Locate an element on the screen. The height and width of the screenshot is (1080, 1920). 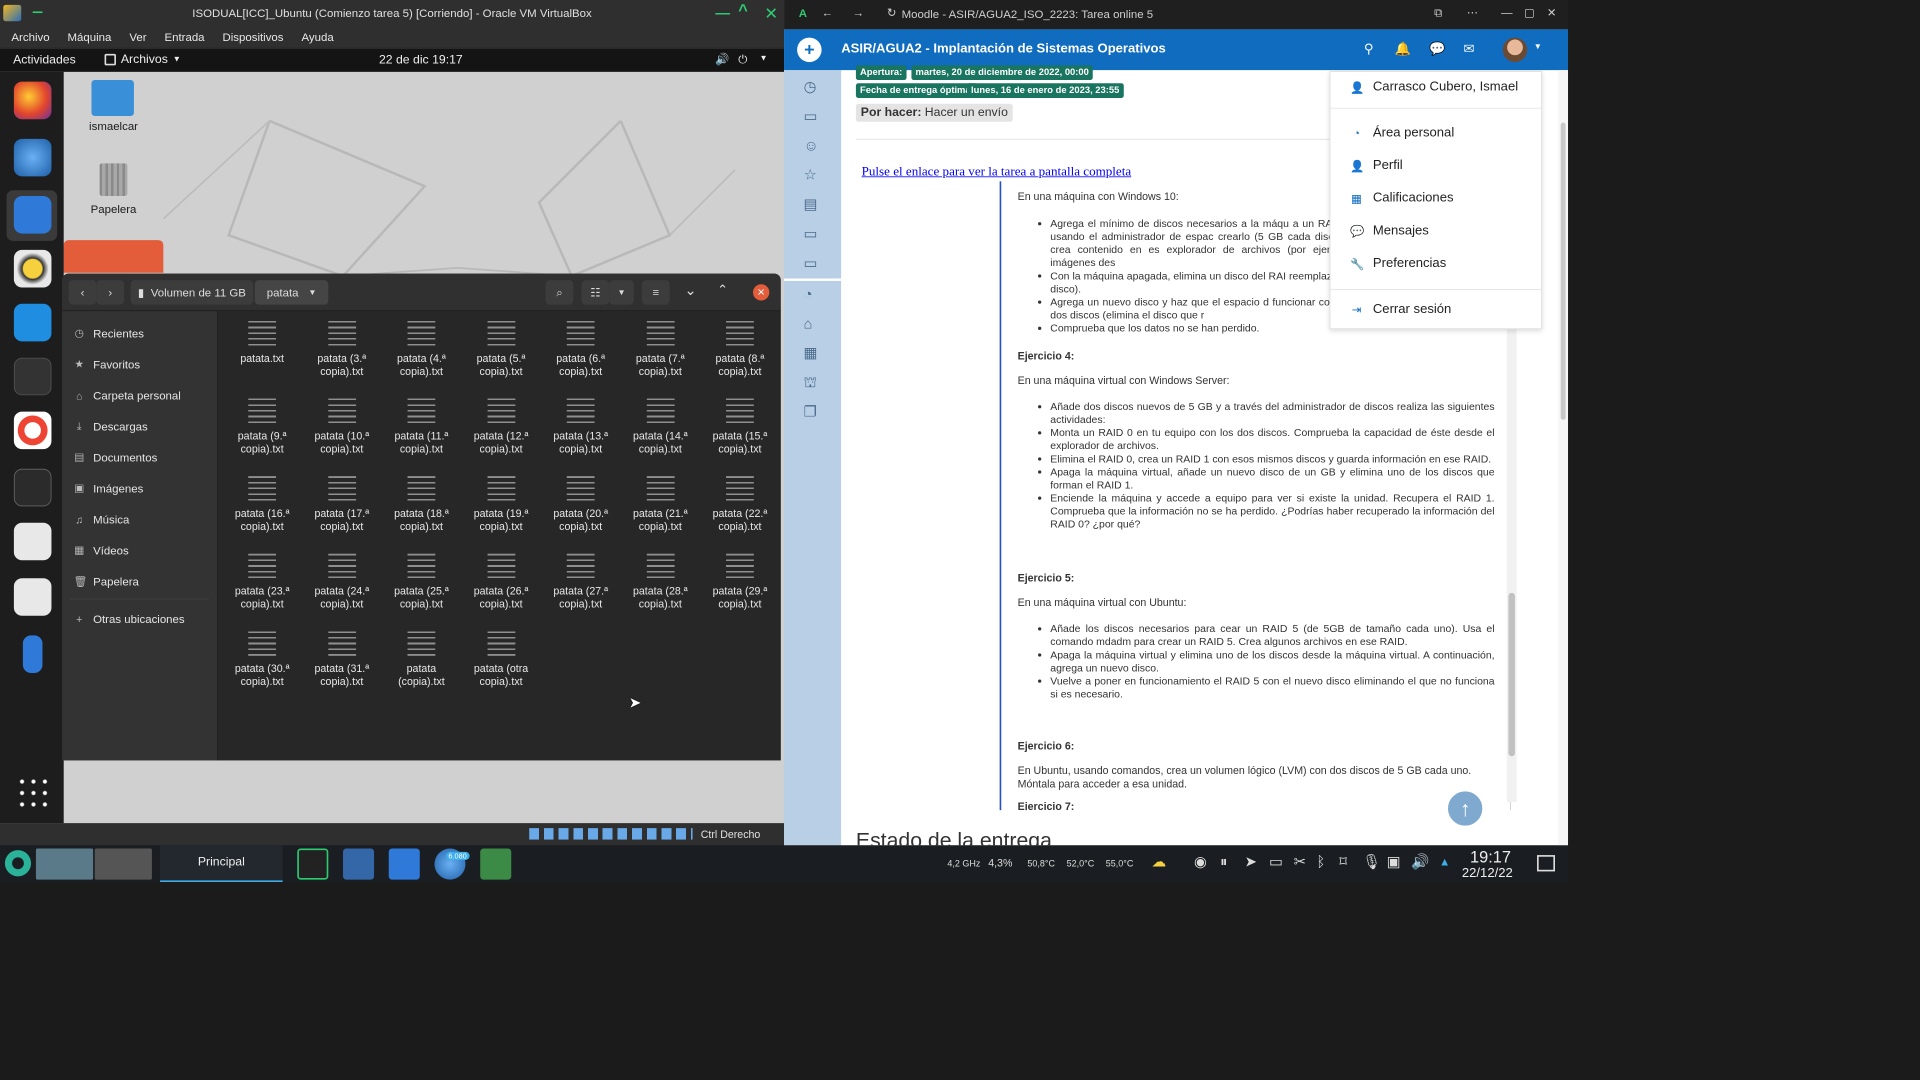
menu-entrada: Entrada is located at coordinates (184, 36).